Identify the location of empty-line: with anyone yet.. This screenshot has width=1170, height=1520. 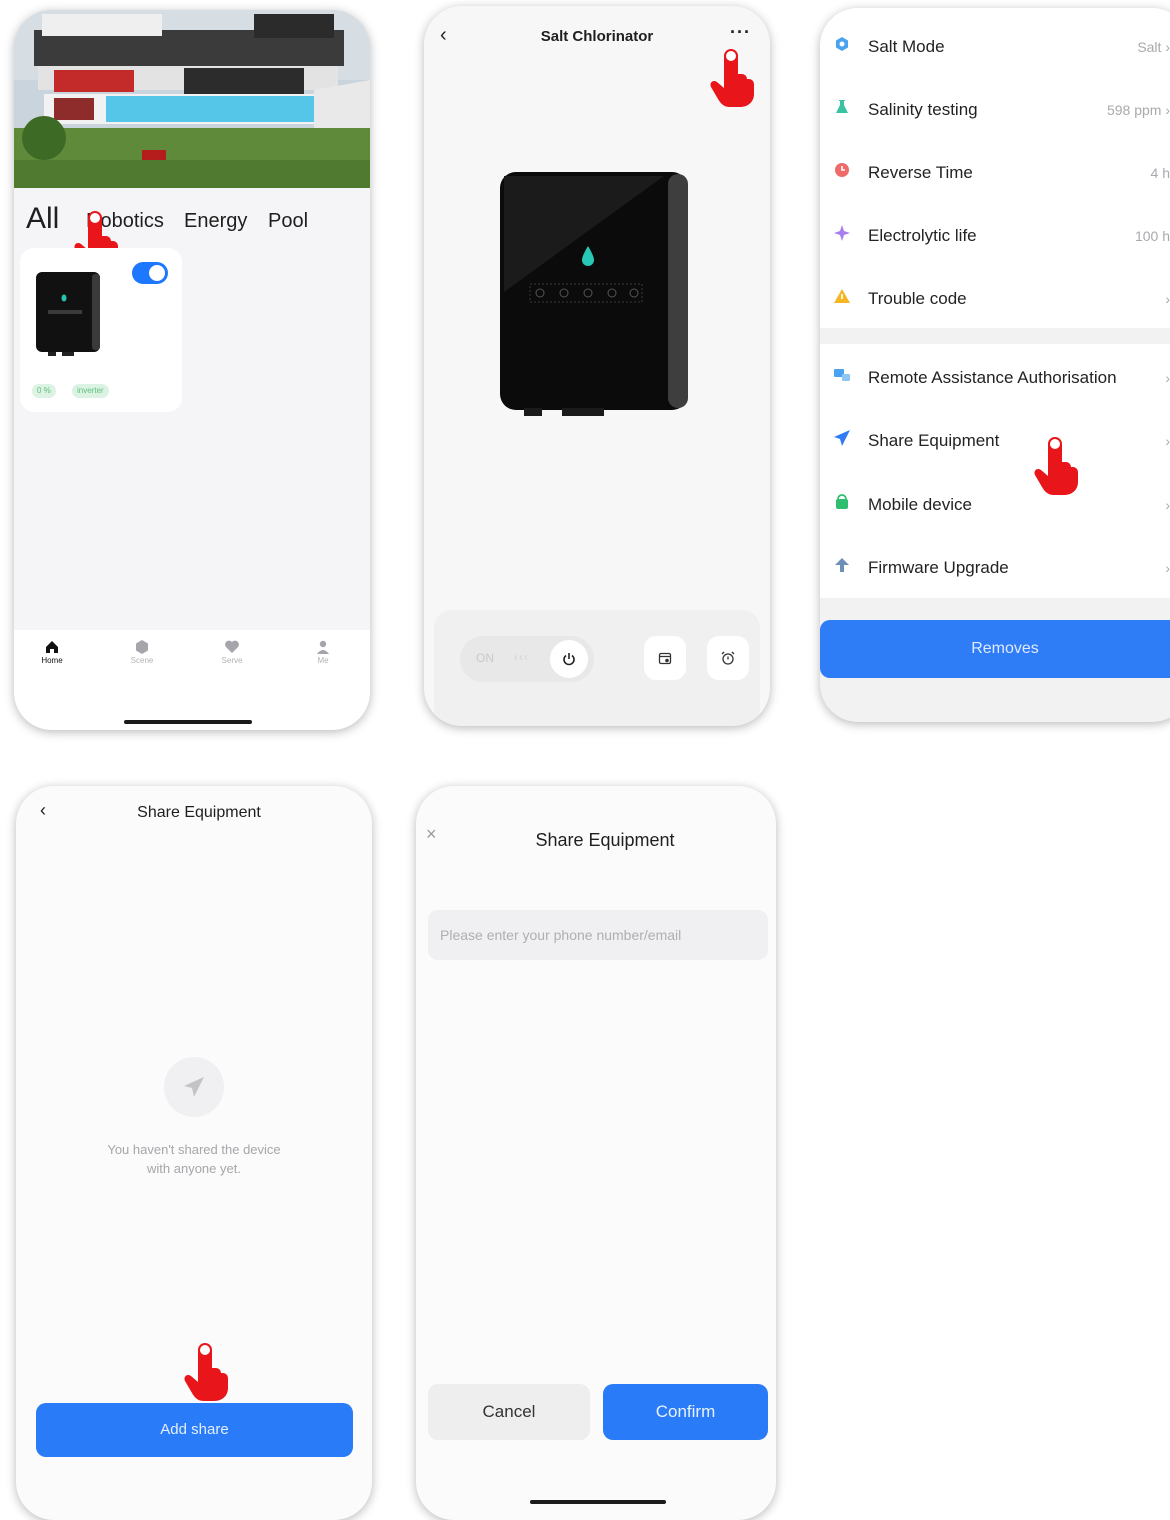
(194, 1168).